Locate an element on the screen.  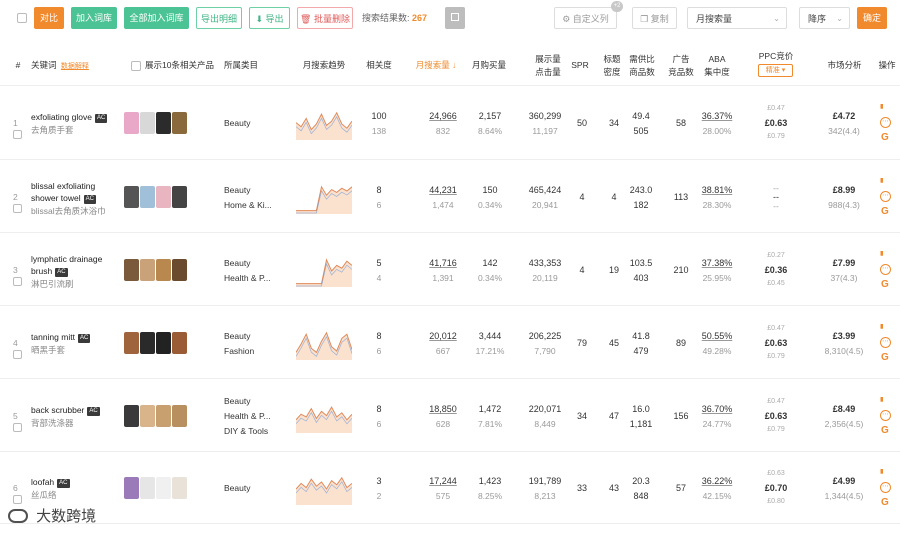
header-keyword-tag: 数据解释 is located at coordinates (75, 66).